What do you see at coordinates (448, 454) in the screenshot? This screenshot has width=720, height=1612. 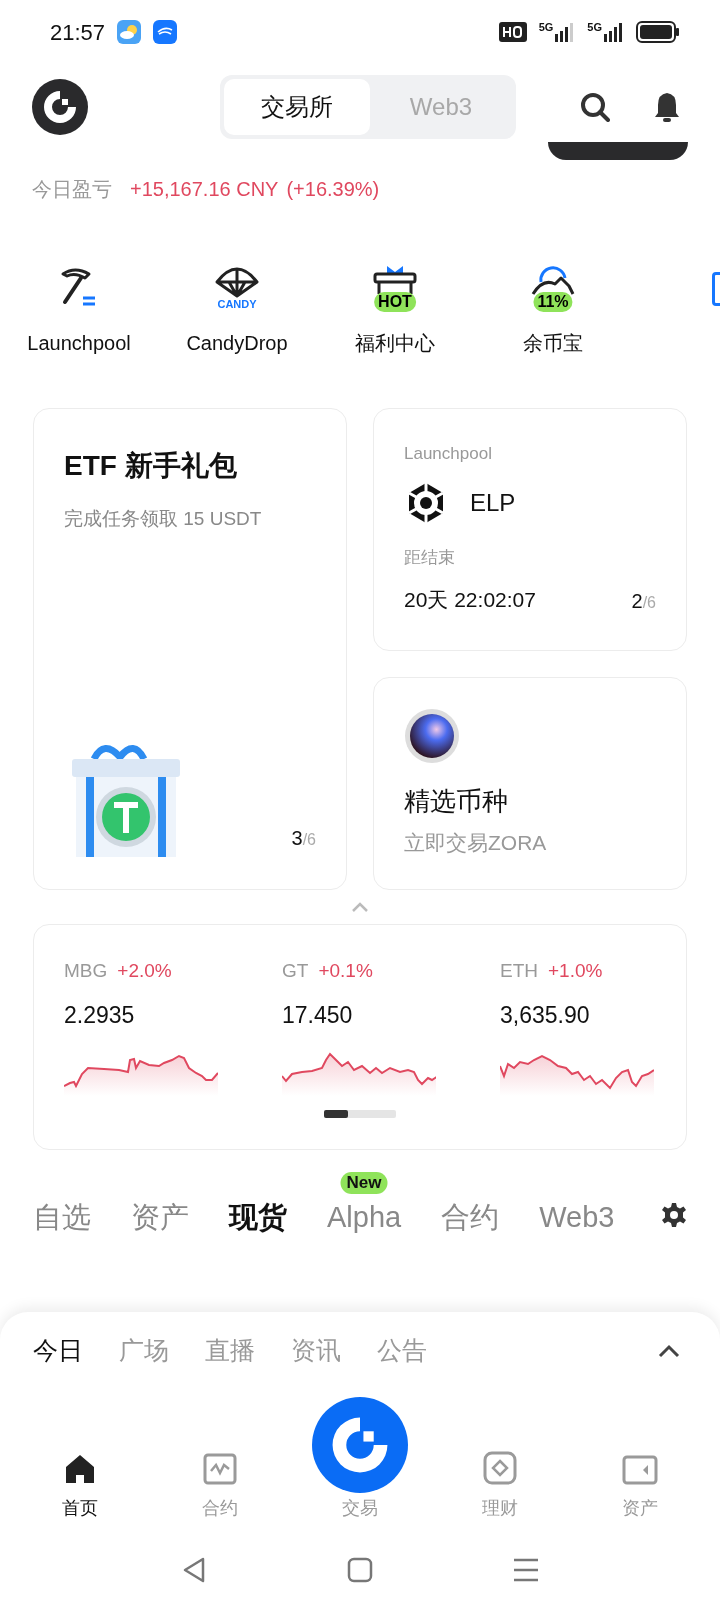 I see `card-label: Launchpool` at bounding box center [448, 454].